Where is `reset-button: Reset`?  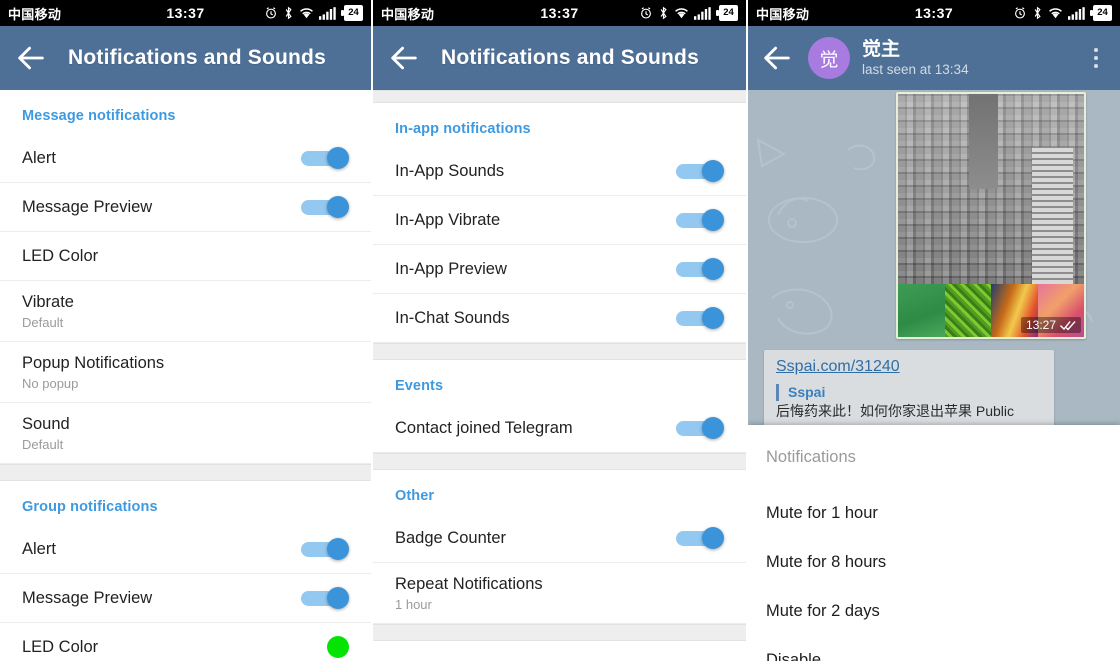
reset-button: Reset is located at coordinates (559, 651).